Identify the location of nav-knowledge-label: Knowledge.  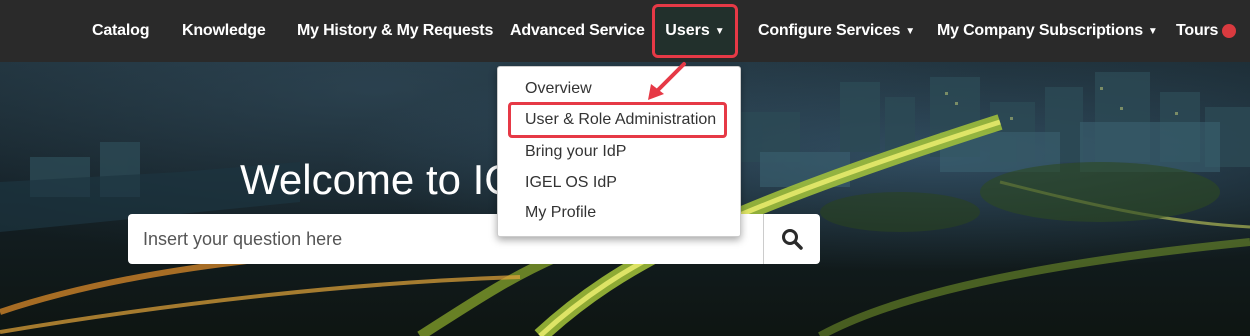
(224, 30).